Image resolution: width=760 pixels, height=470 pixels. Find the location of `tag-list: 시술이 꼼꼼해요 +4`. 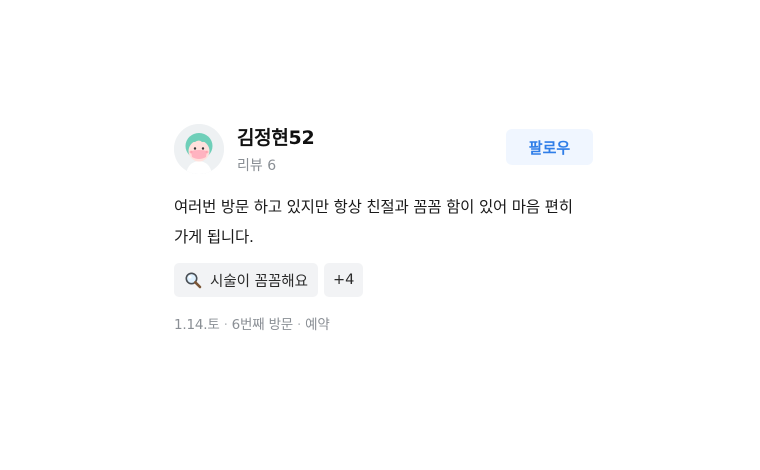

tag-list: 시술이 꼼꼼해요 +4 is located at coordinates (269, 280).